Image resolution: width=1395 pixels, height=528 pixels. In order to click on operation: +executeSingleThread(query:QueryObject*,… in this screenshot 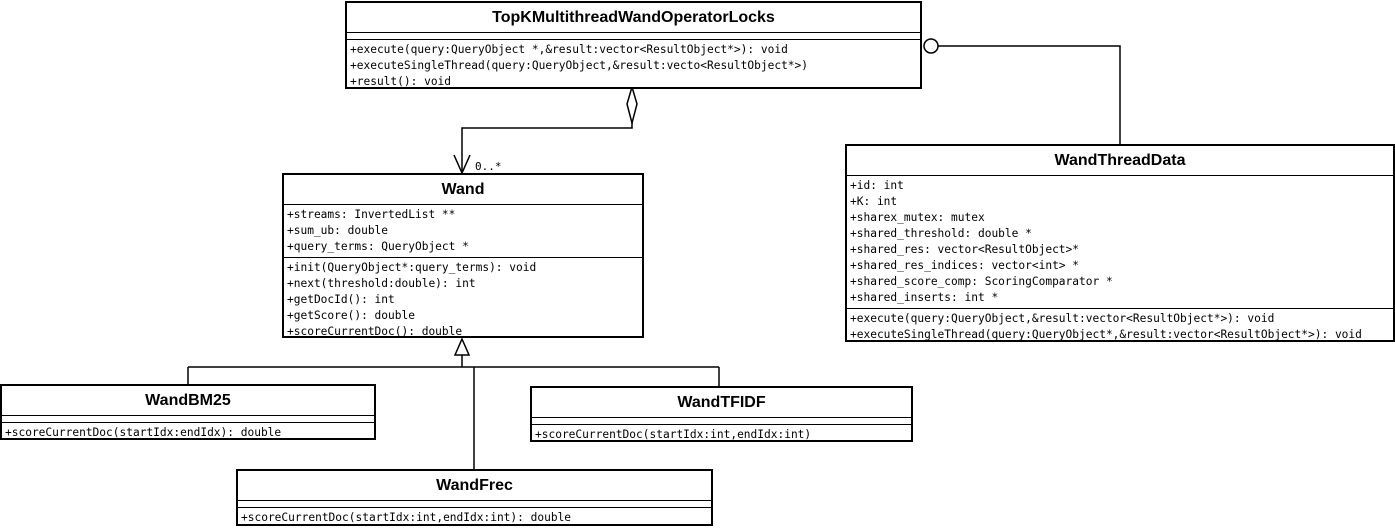, I will do `click(1106, 334)`.